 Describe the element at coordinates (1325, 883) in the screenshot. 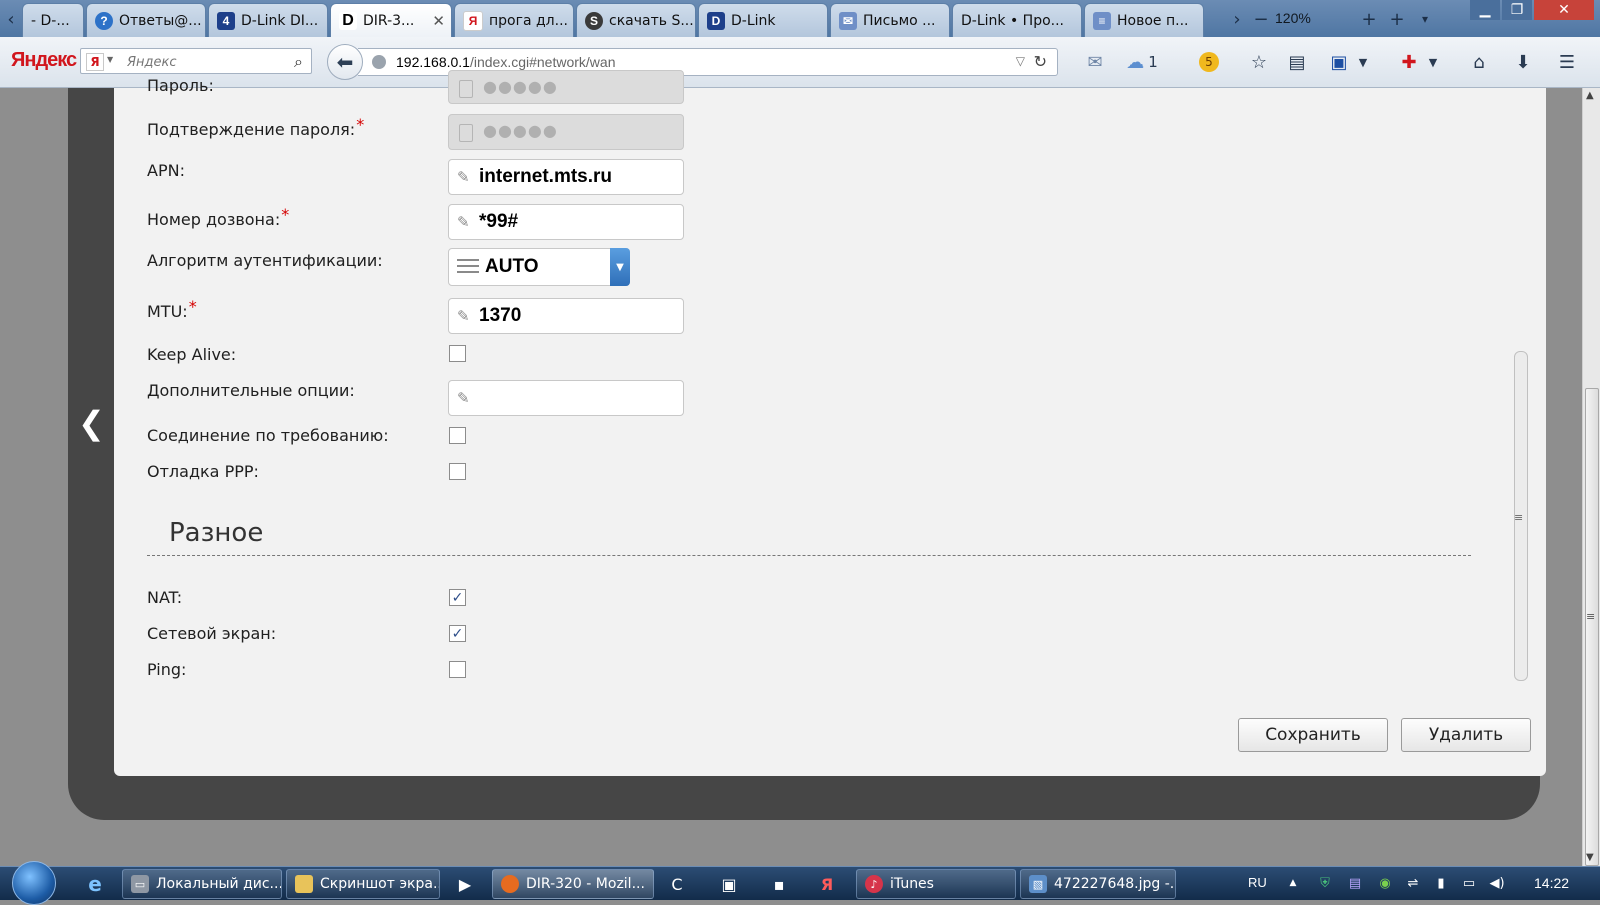

I see `shield-icon: ⛨` at that location.